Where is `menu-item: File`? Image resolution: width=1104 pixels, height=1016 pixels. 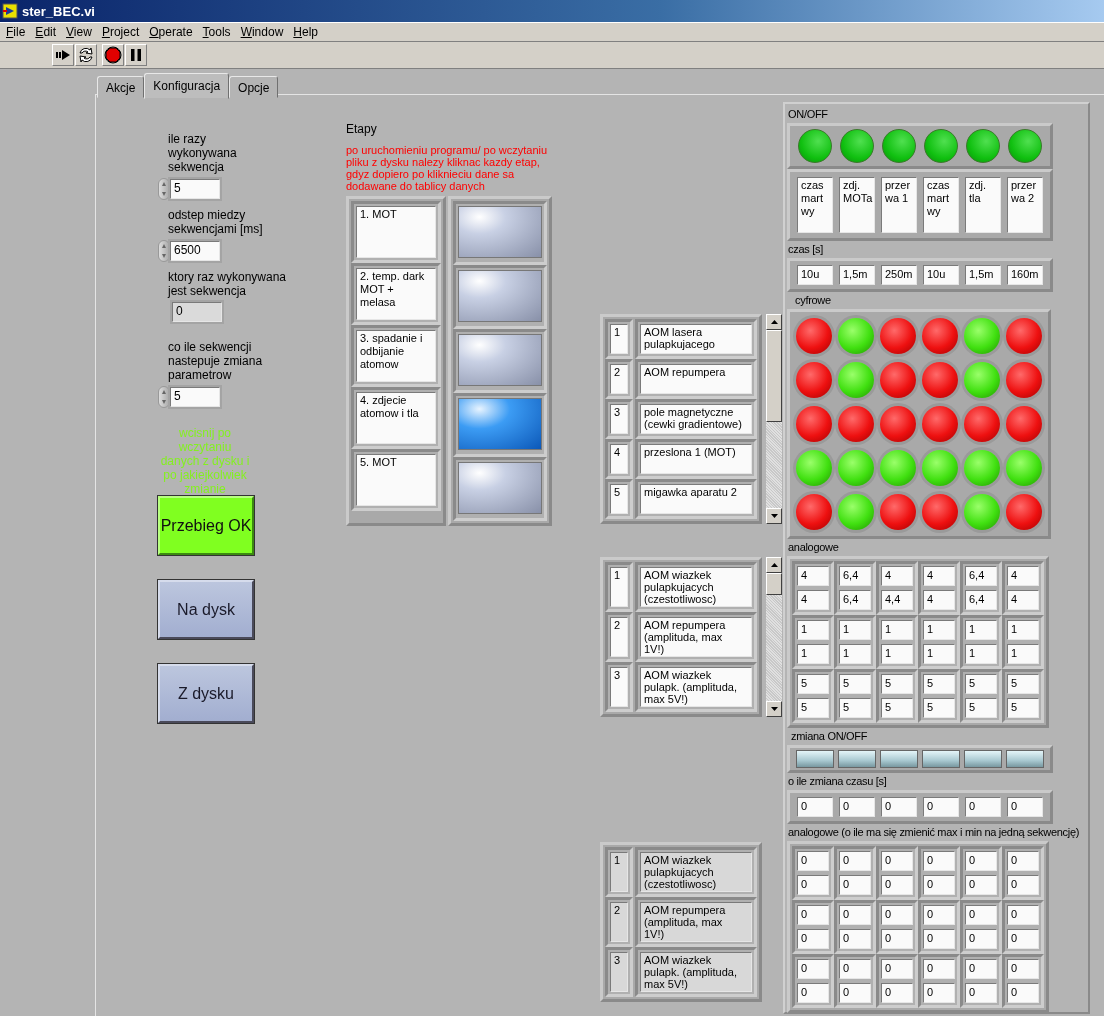
menu-item: File is located at coordinates (16, 32).